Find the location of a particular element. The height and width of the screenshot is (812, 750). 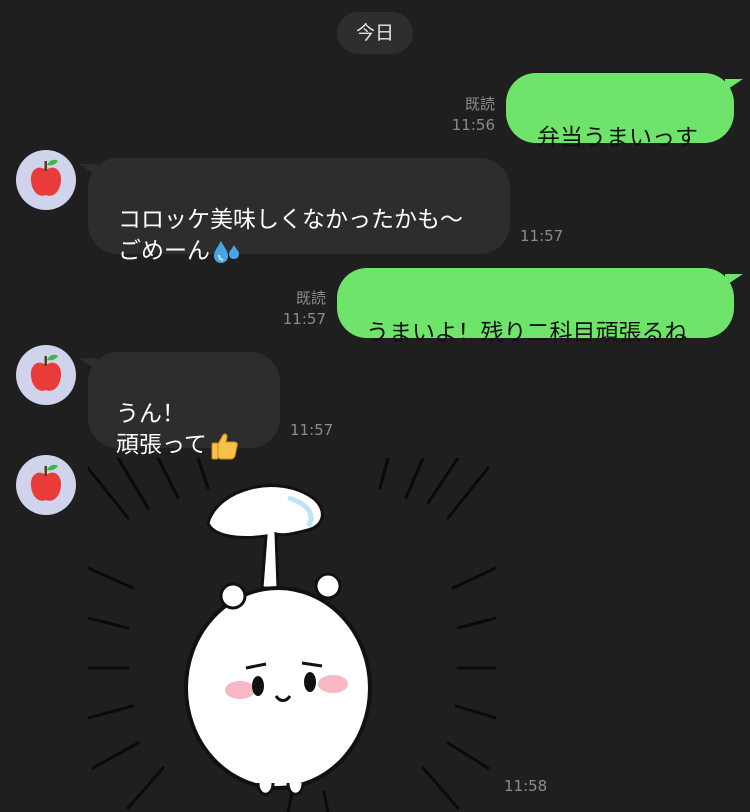

message-text: うまいよ！残り二科目頑張るね is located at coordinates (527, 333).